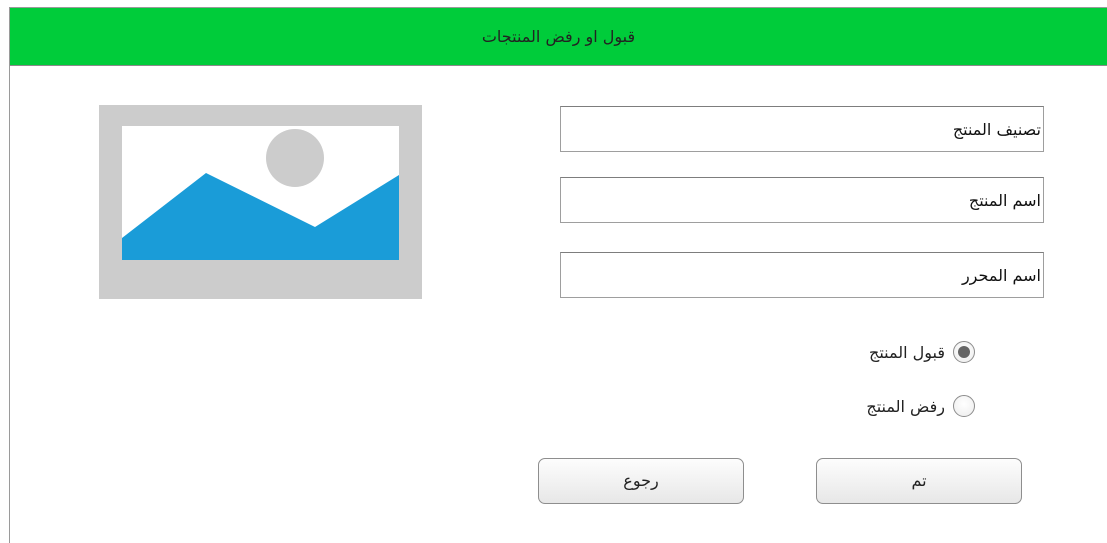 This screenshot has width=1107, height=543. I want to click on image-placeholder-icon, so click(260, 193).